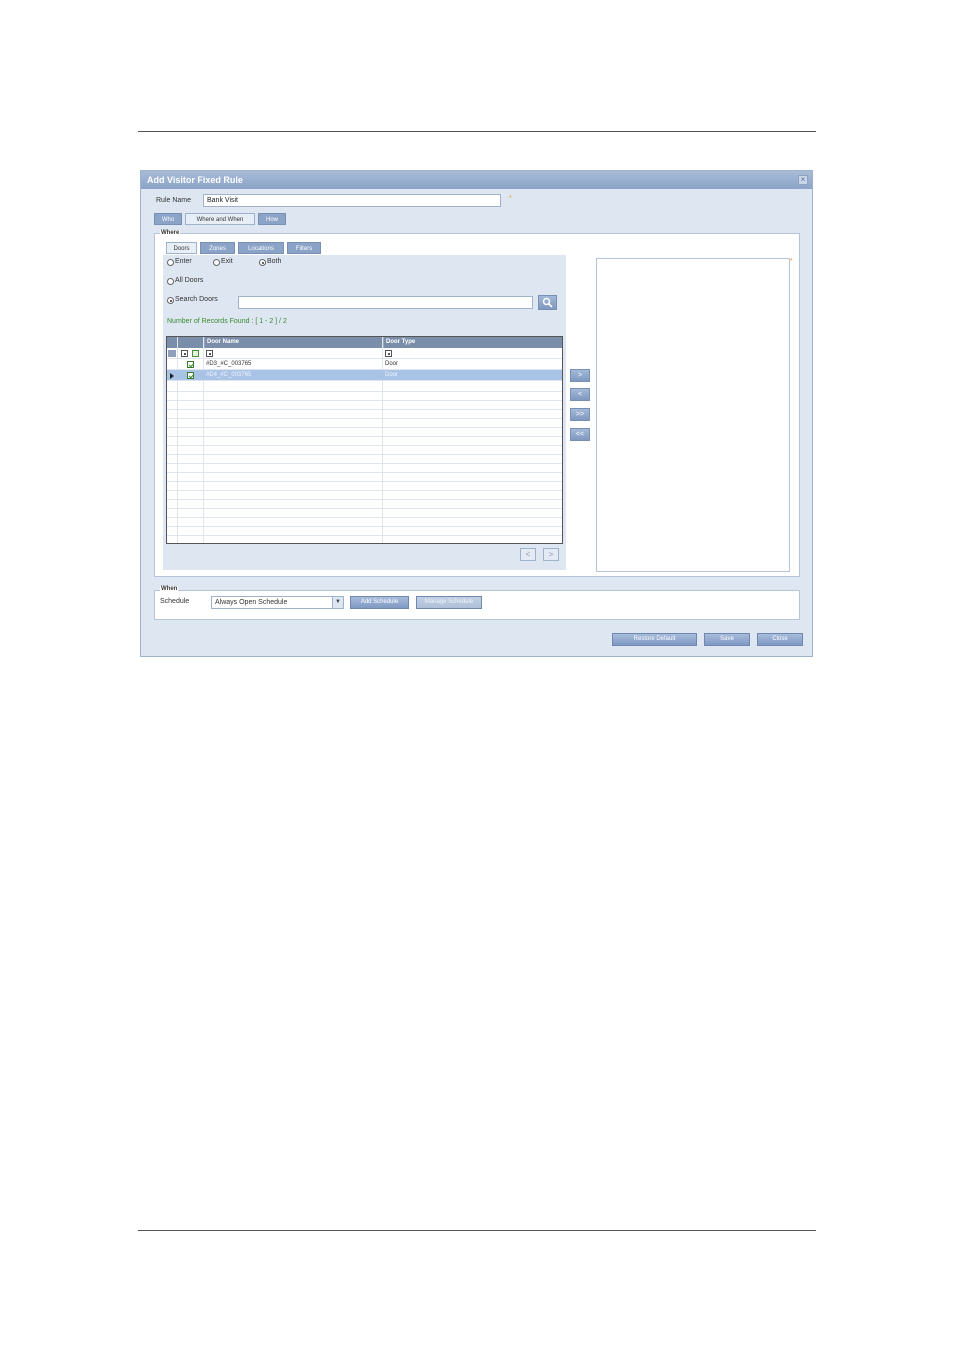 The height and width of the screenshot is (1350, 954). I want to click on move-right-button: >, so click(580, 375).